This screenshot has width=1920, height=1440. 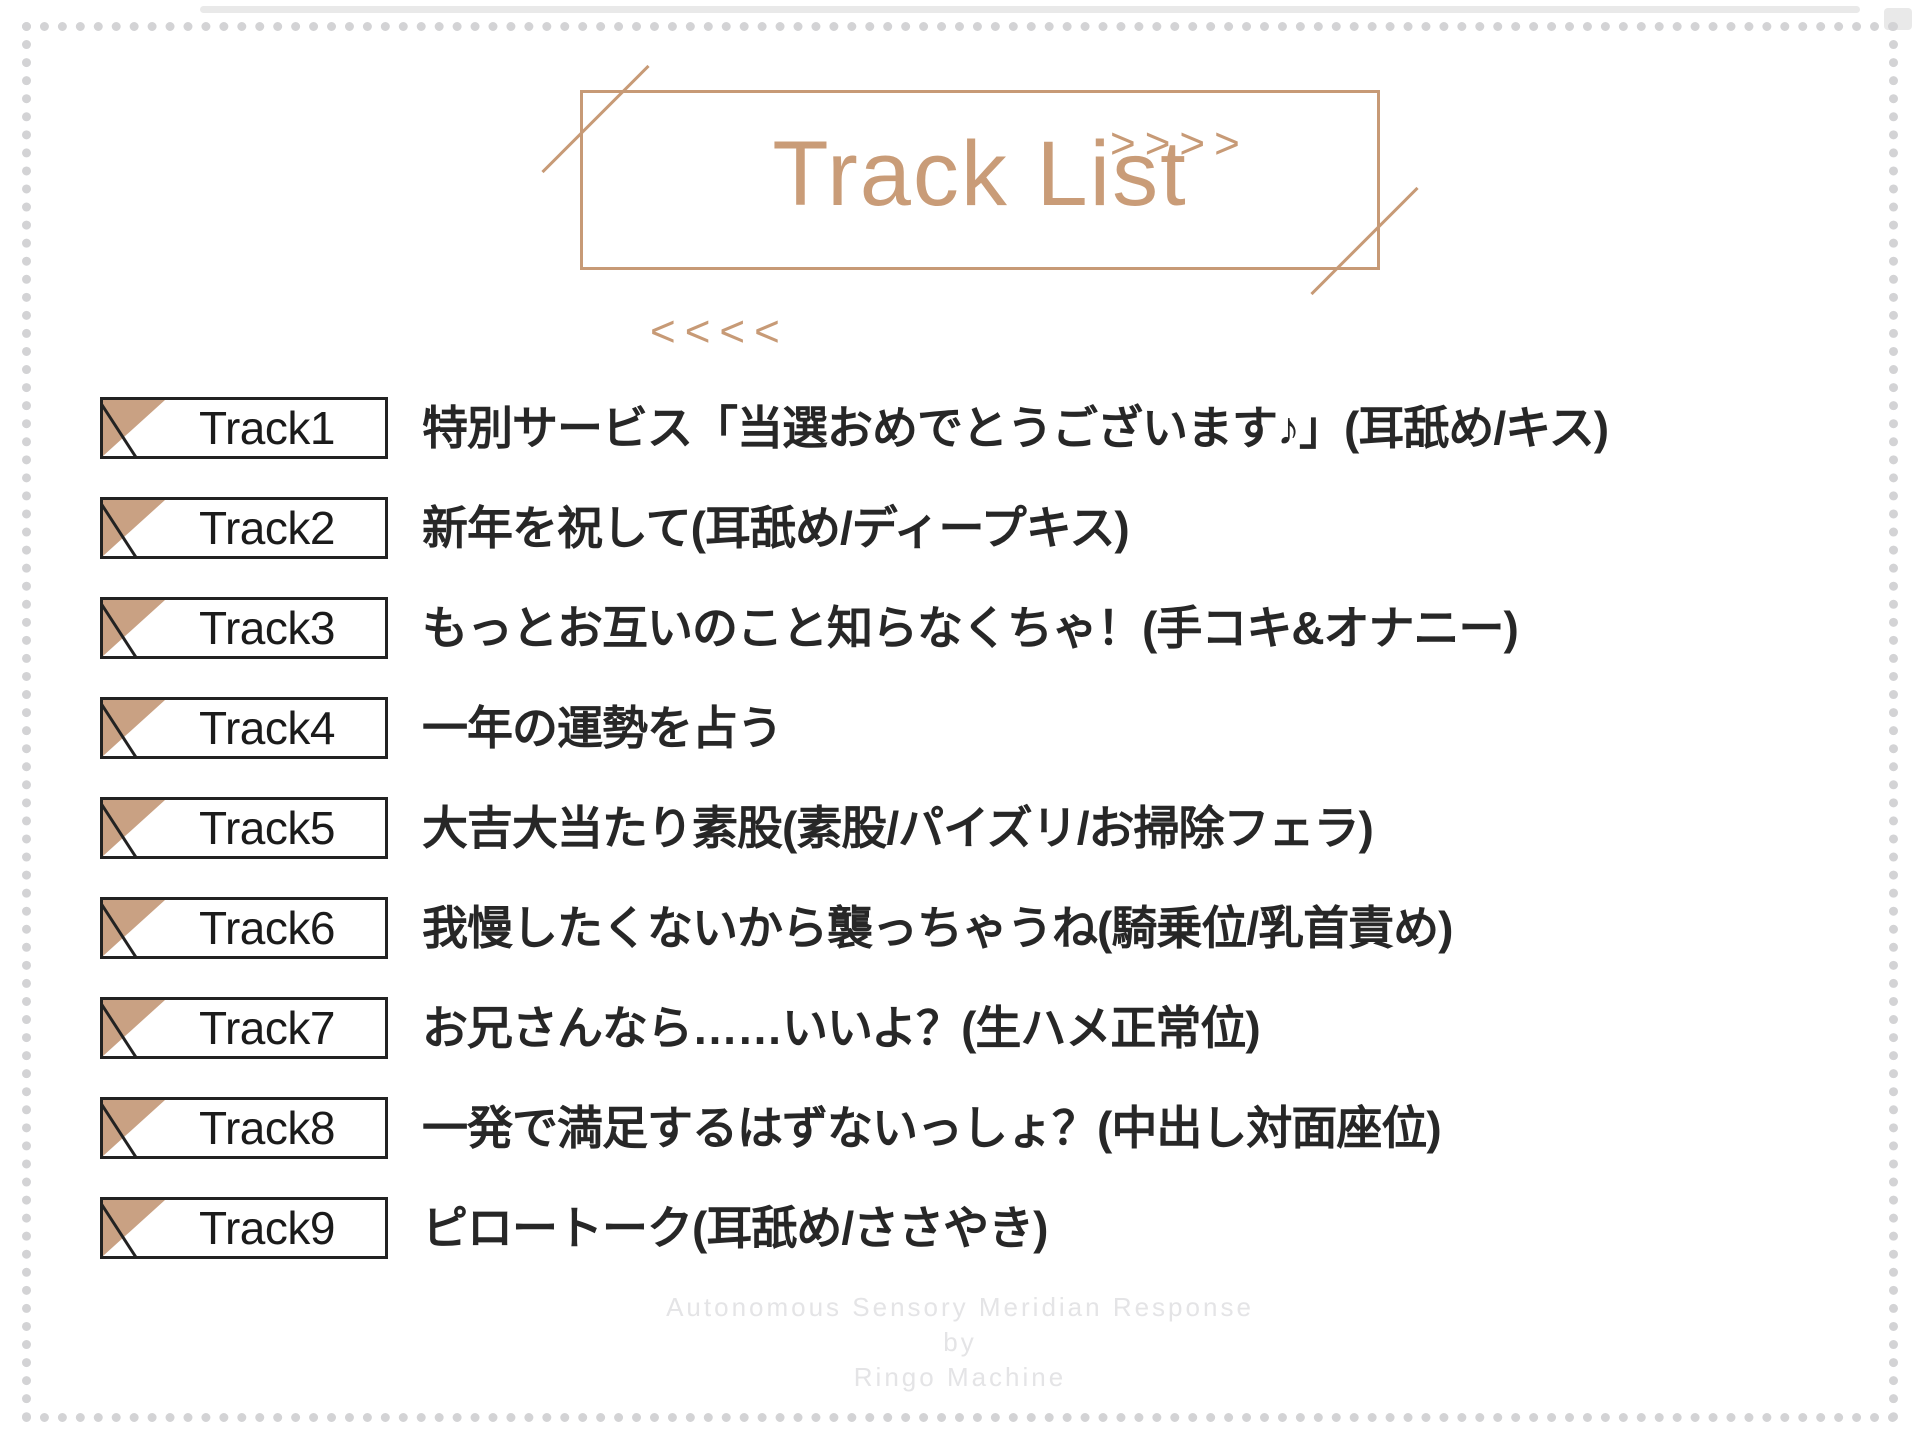 What do you see at coordinates (267, 828) in the screenshot?
I see `track-number-label: Track5` at bounding box center [267, 828].